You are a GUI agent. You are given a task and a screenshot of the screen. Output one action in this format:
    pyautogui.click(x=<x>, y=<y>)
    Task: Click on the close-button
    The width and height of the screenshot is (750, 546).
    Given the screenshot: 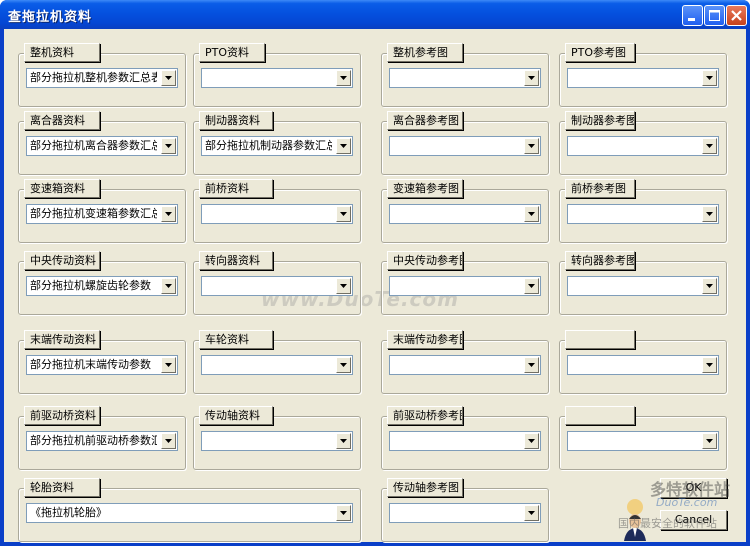 What is the action you would take?
    pyautogui.click(x=736, y=15)
    